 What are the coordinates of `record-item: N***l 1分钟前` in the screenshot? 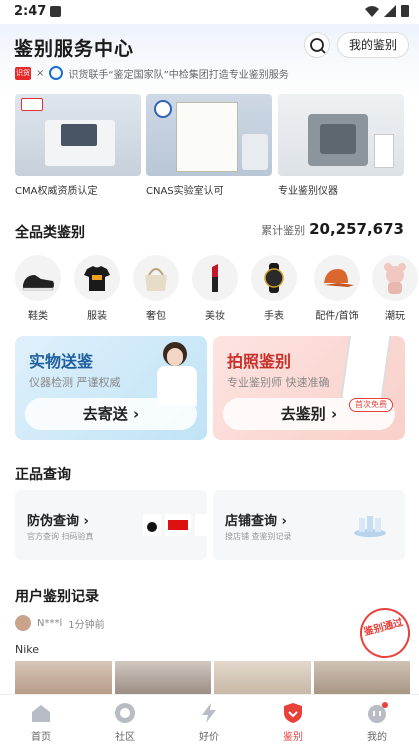 It's located at (60, 623).